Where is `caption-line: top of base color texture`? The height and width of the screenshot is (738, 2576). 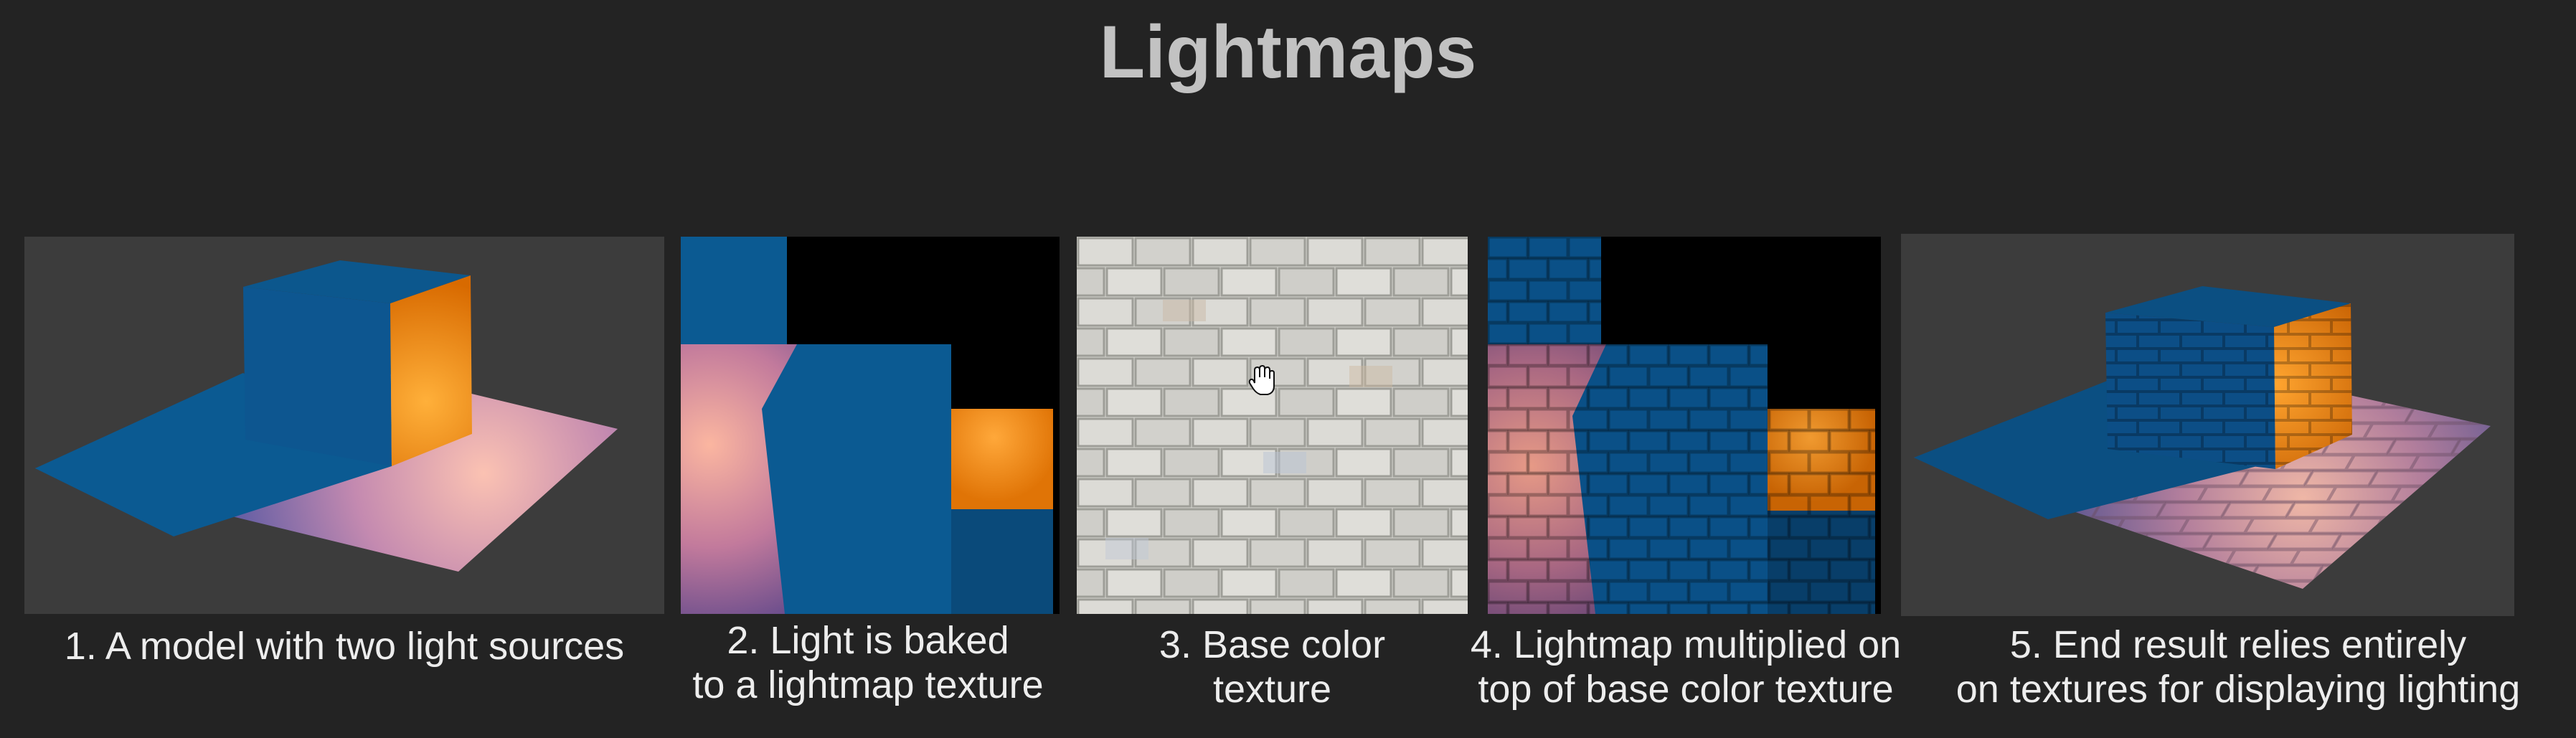
caption-line: top of base color texture is located at coordinates (1686, 689).